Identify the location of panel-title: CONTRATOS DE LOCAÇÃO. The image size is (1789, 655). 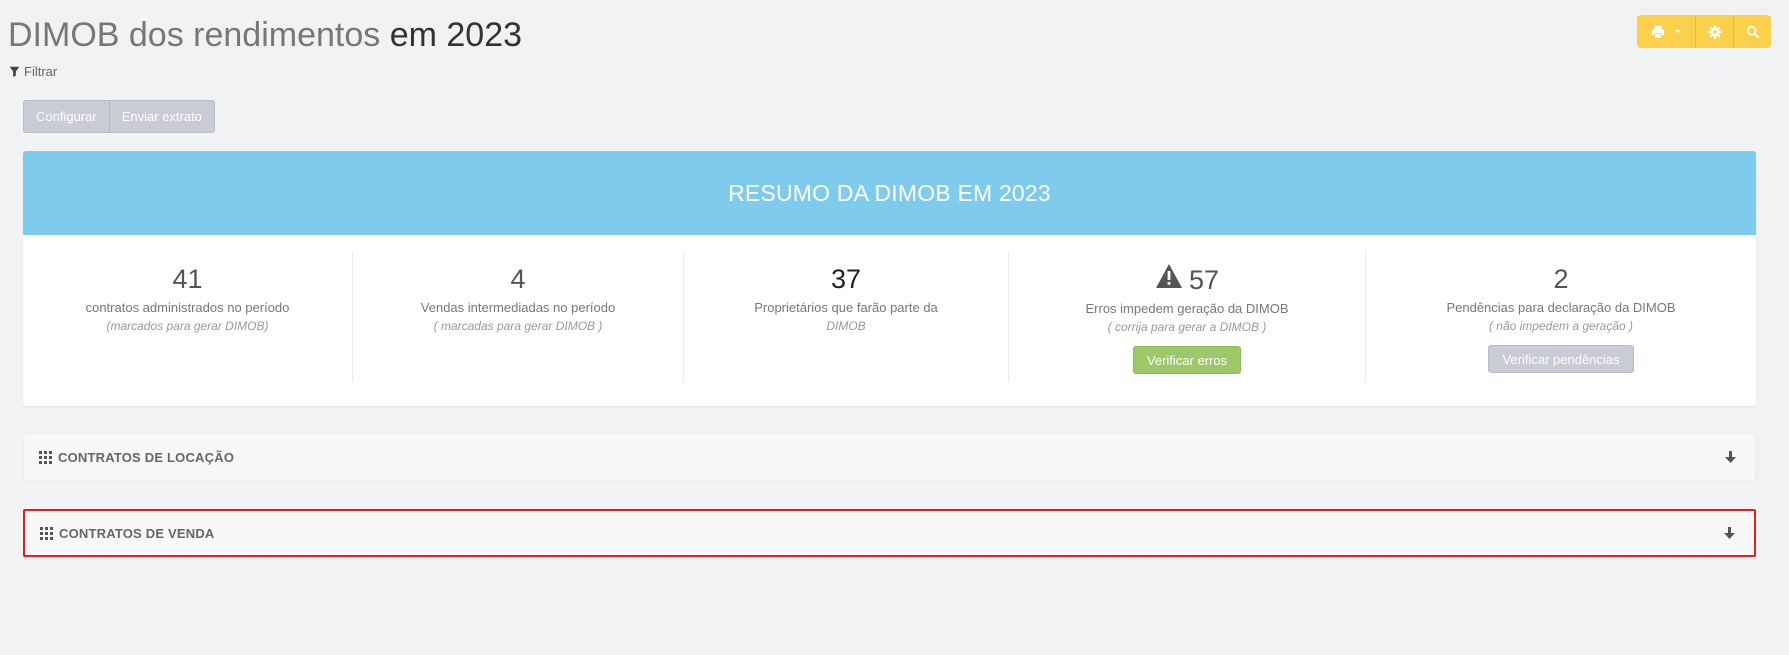
(146, 457).